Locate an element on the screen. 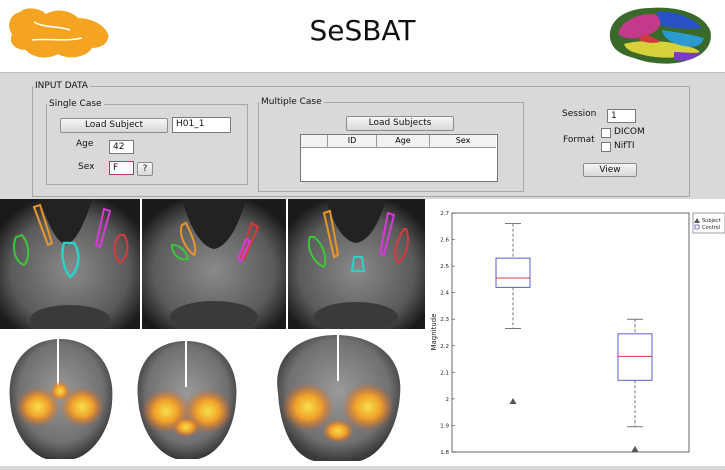 The width and height of the screenshot is (725, 470). multiple-case-legend: Multiple Case is located at coordinates (291, 102).